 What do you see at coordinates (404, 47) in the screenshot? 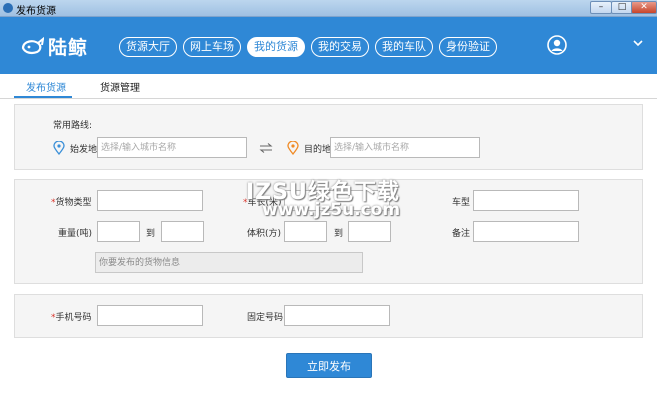
I see `nav-my-fleet: 我的车队` at bounding box center [404, 47].